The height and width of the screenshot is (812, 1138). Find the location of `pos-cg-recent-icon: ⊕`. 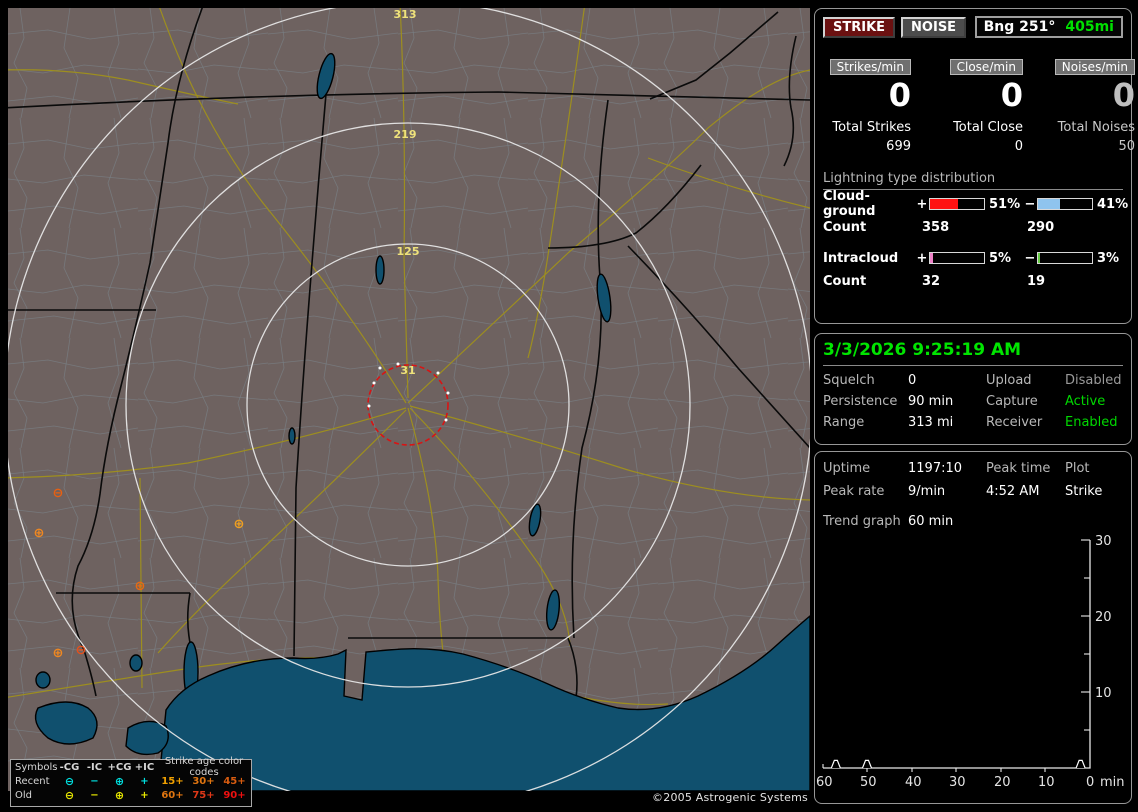

pos-cg-recent-icon: ⊕ is located at coordinates (119, 781).